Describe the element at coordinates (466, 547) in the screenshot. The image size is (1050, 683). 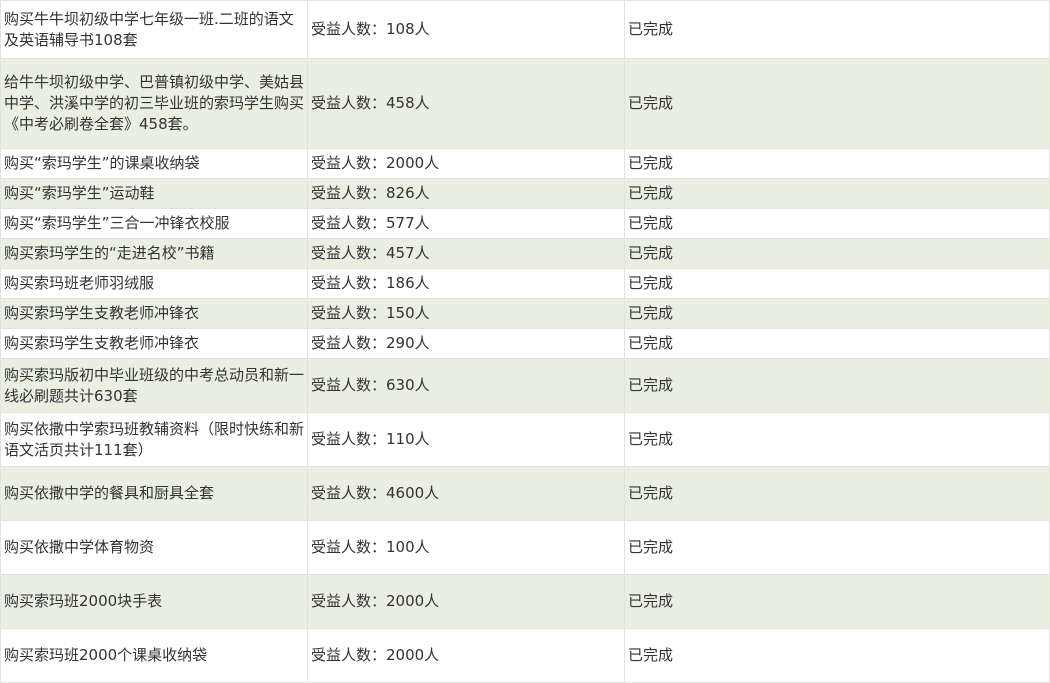
I see `beneficiaries-cell: 受益人数：100人` at that location.